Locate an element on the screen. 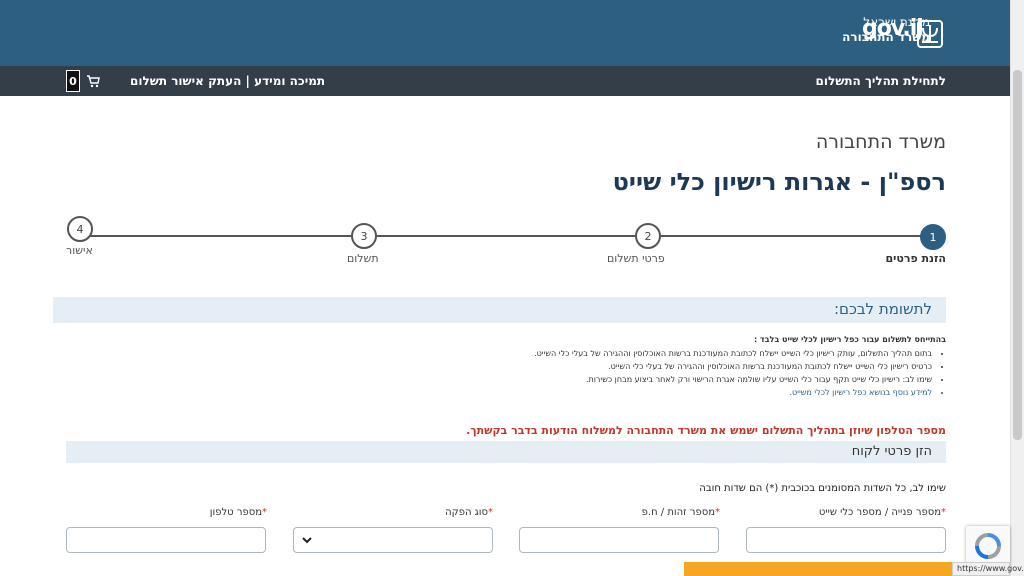 This screenshot has width=1024, height=576. id-number-input is located at coordinates (619, 540).